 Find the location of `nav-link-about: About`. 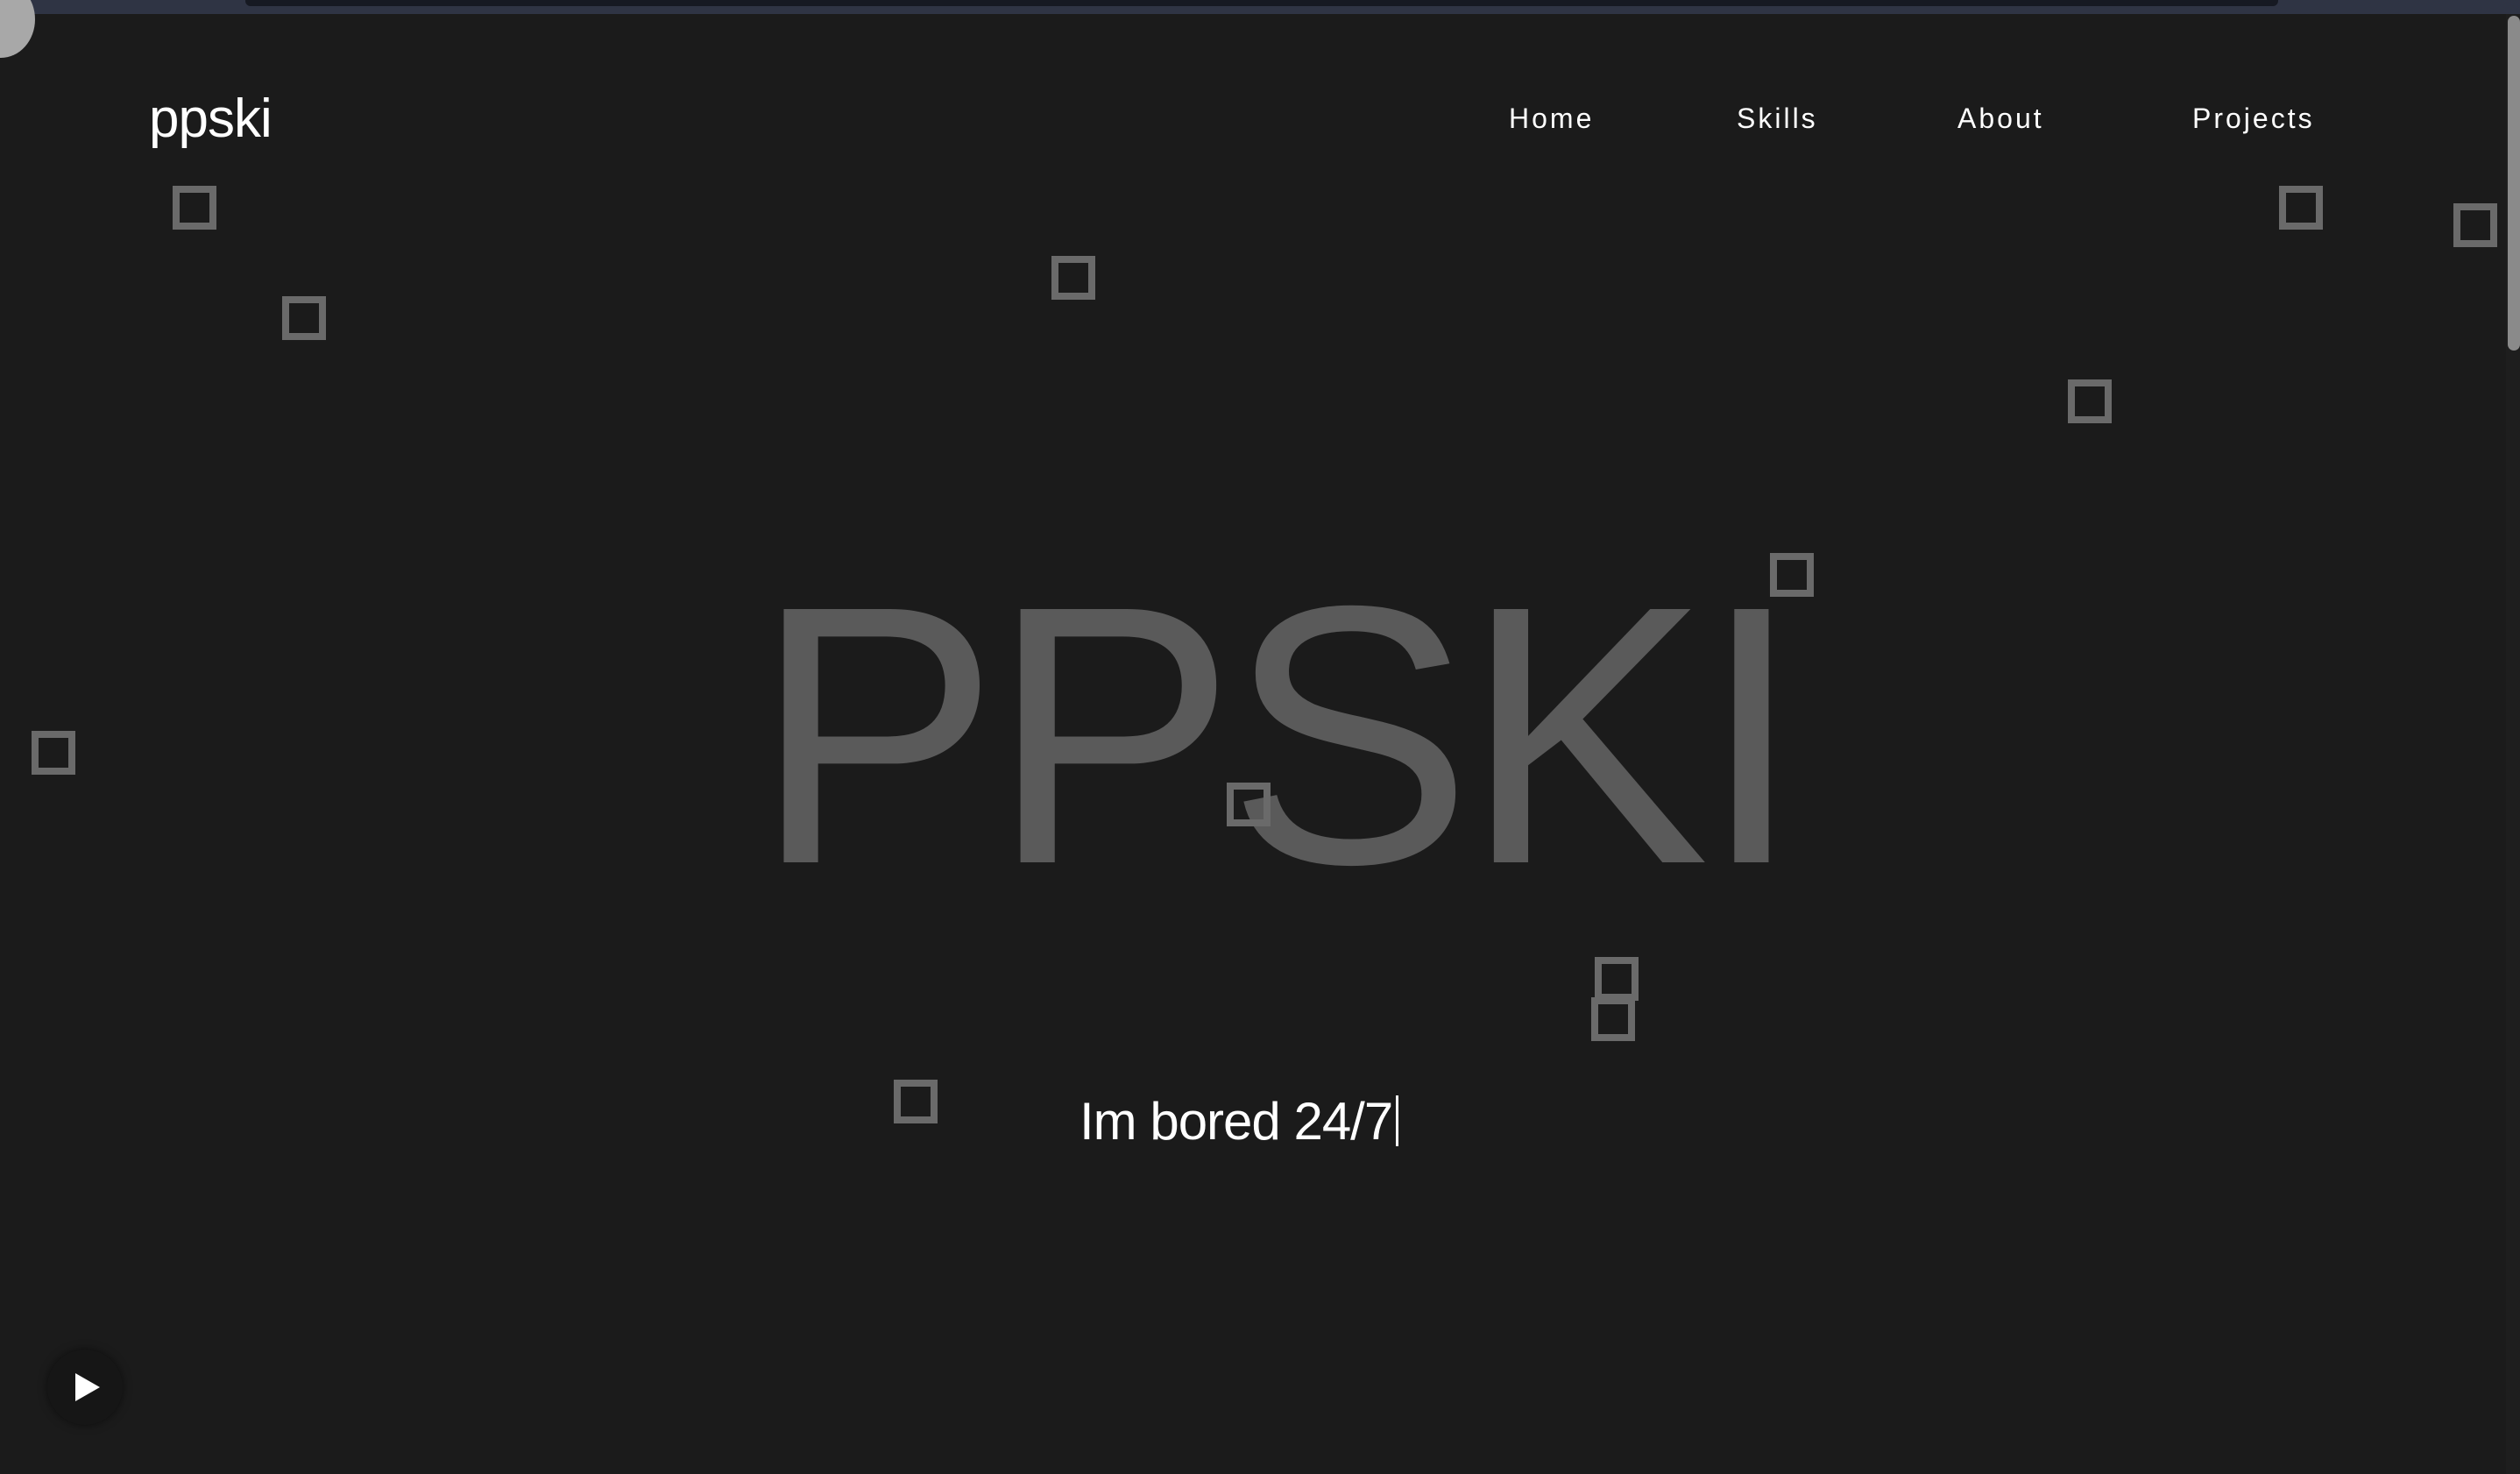

nav-link-about: About is located at coordinates (2000, 118).